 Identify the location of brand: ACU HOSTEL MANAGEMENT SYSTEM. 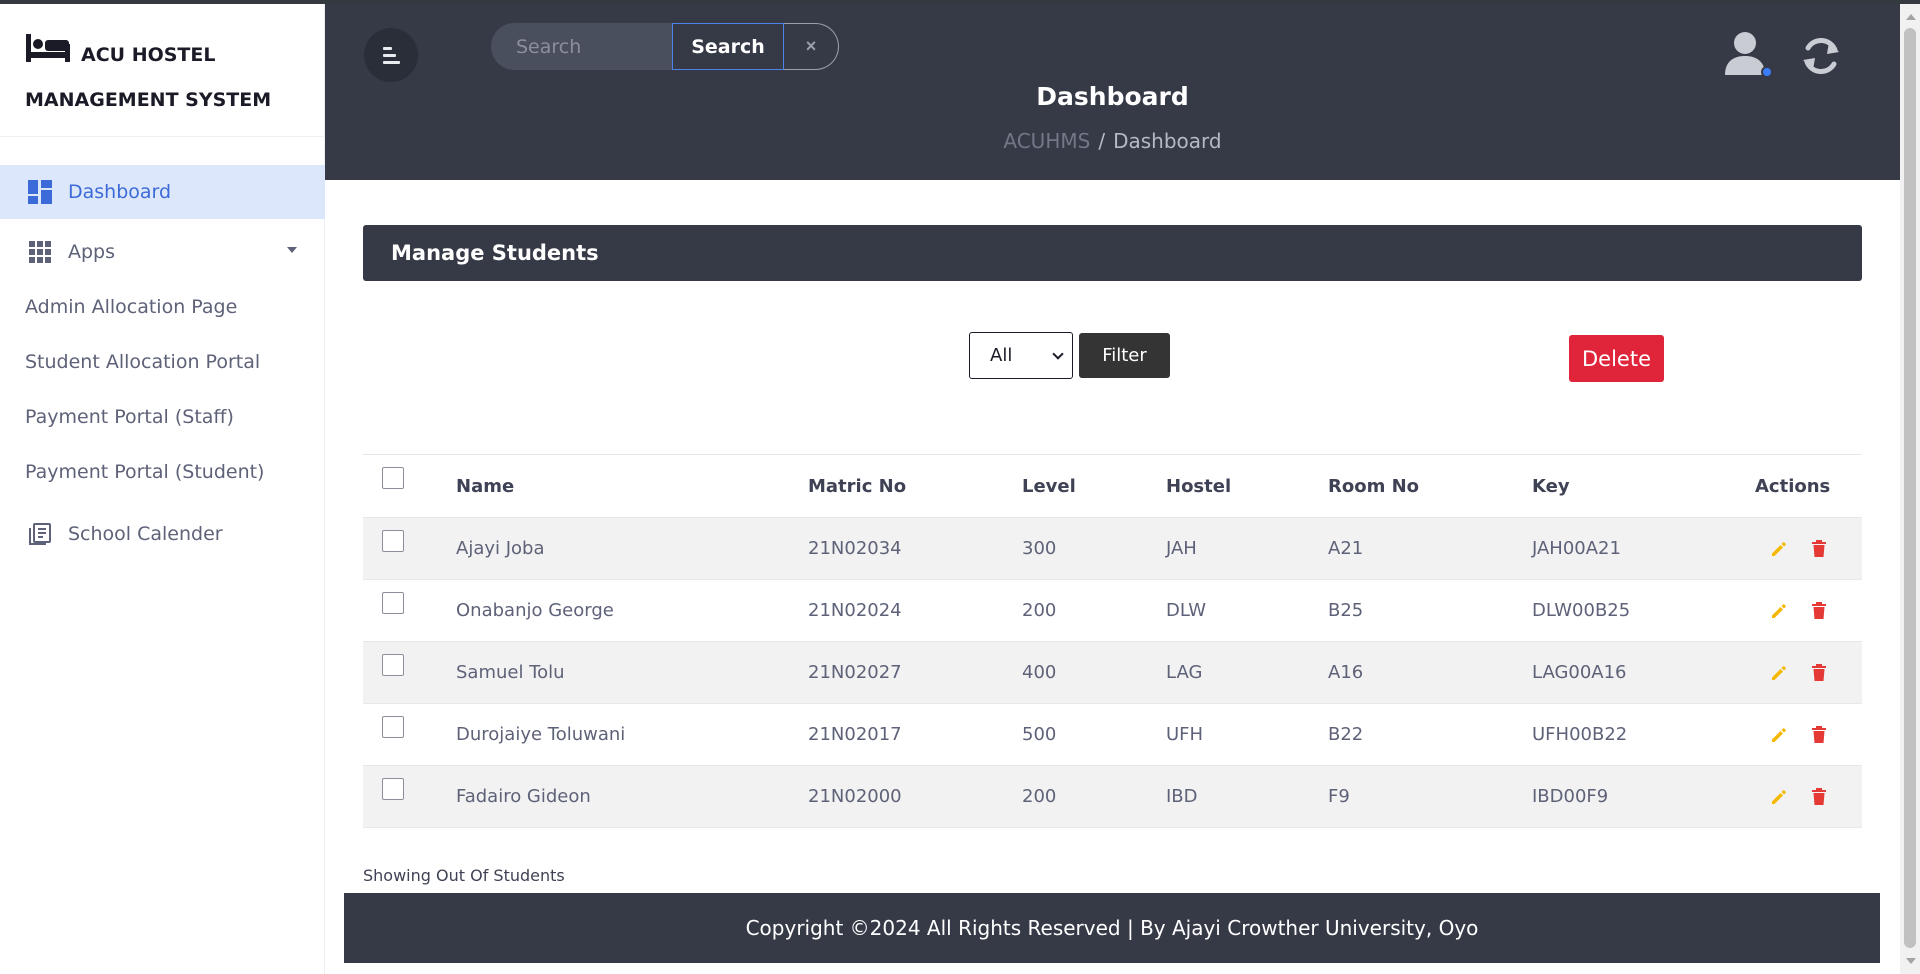
(170, 76).